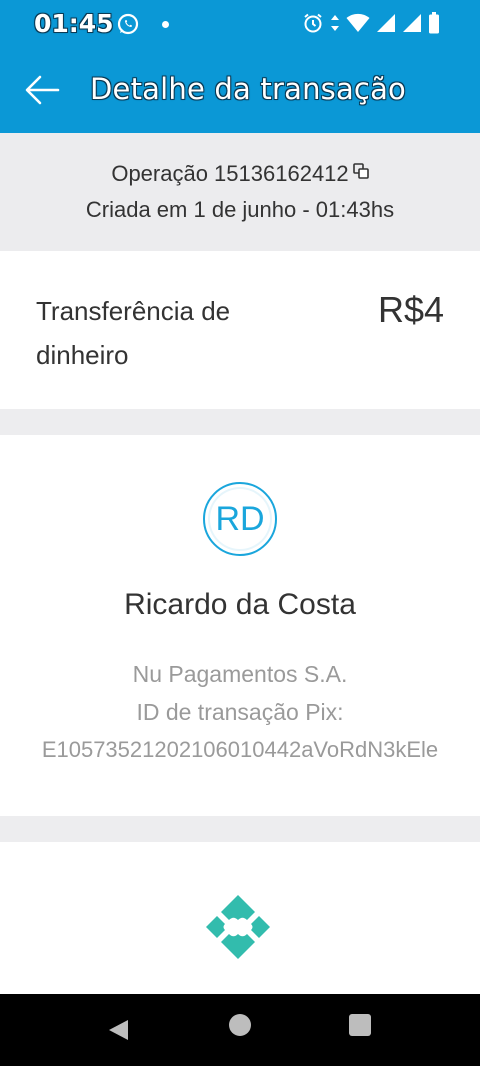 The height and width of the screenshot is (1066, 480). What do you see at coordinates (42, 90) in the screenshot?
I see `back-button` at bounding box center [42, 90].